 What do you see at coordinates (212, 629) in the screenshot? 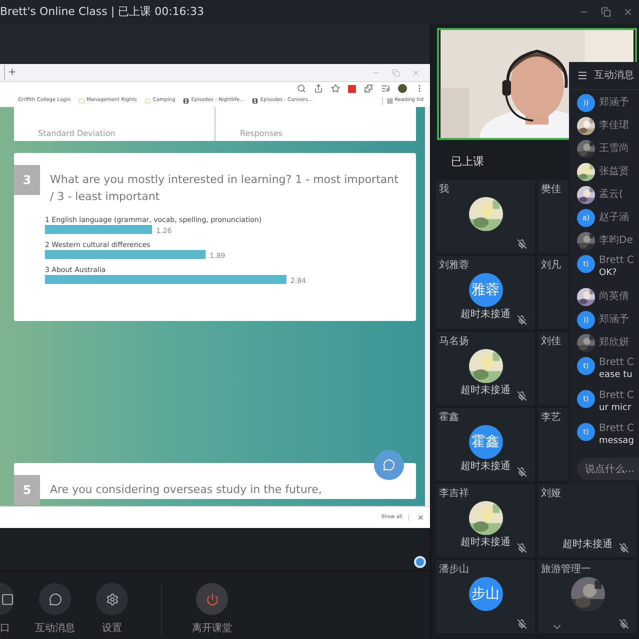
I see `toolbar-label: 离开课堂` at bounding box center [212, 629].